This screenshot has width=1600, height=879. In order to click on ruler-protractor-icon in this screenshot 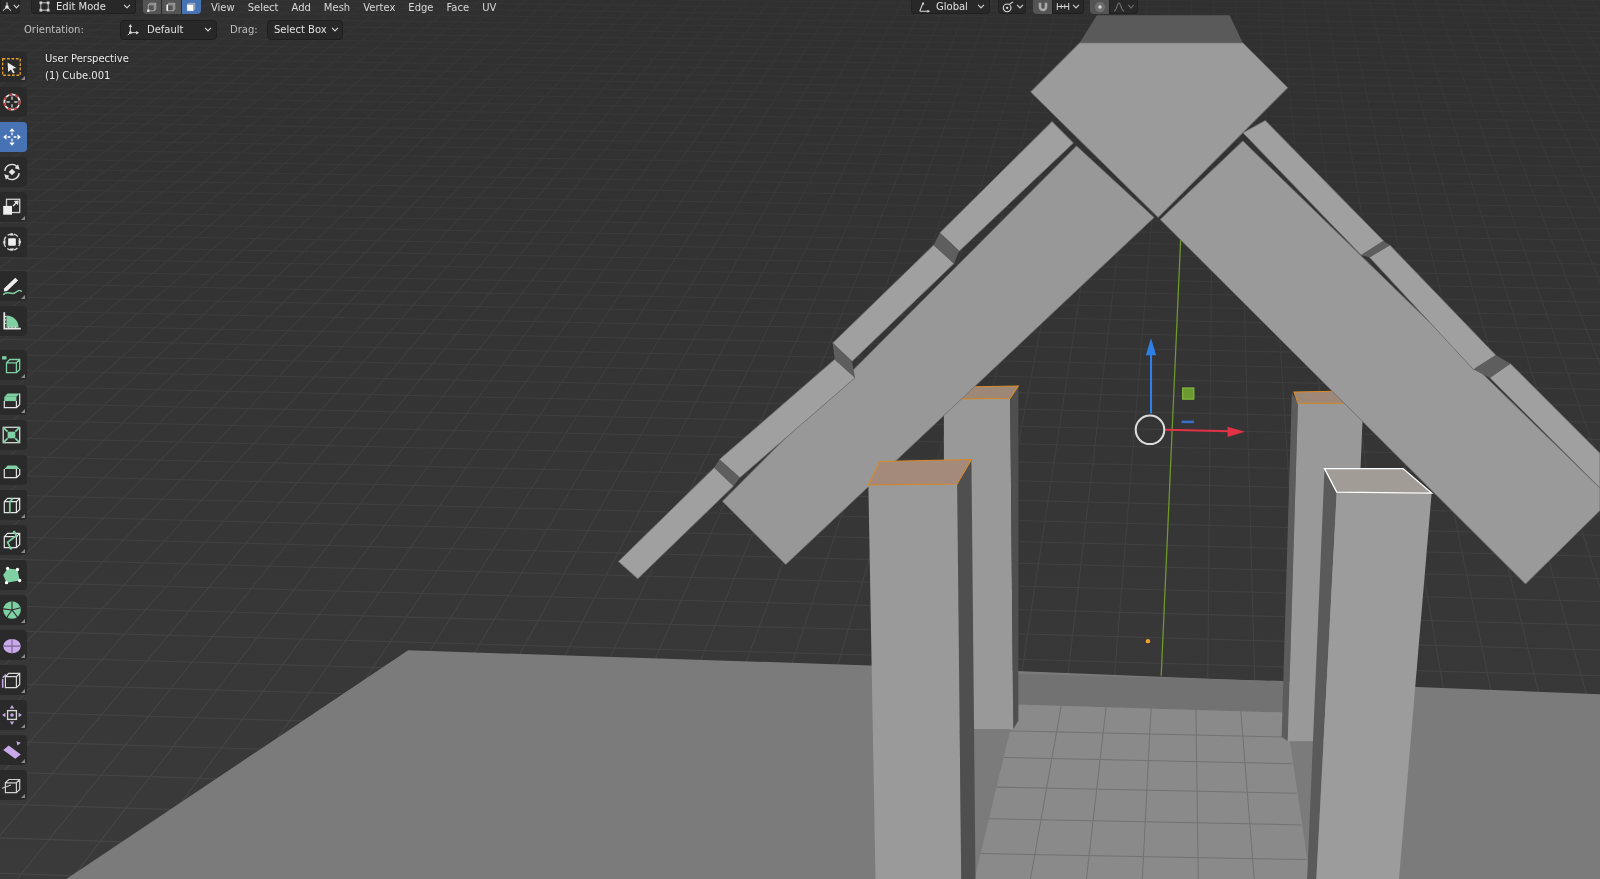, I will do `click(12, 321)`.